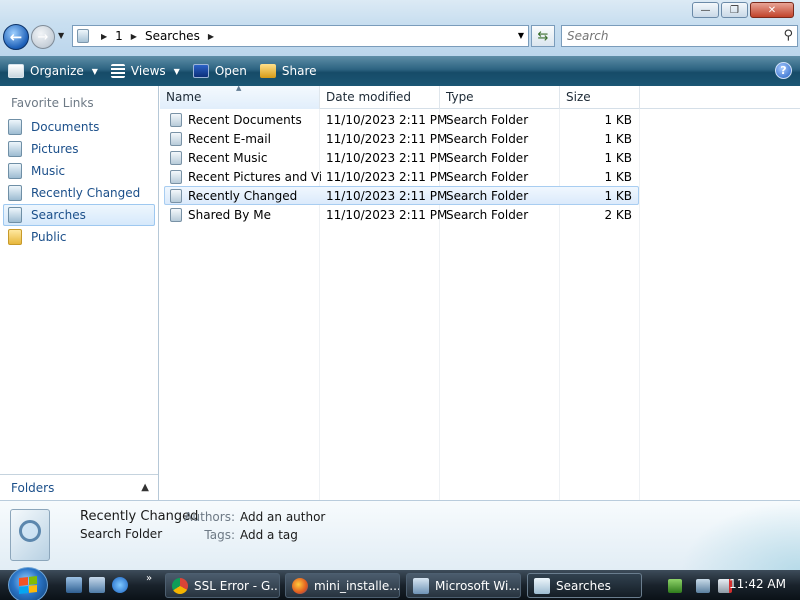  What do you see at coordinates (783, 70) in the screenshot?
I see `help-button: ?` at bounding box center [783, 70].